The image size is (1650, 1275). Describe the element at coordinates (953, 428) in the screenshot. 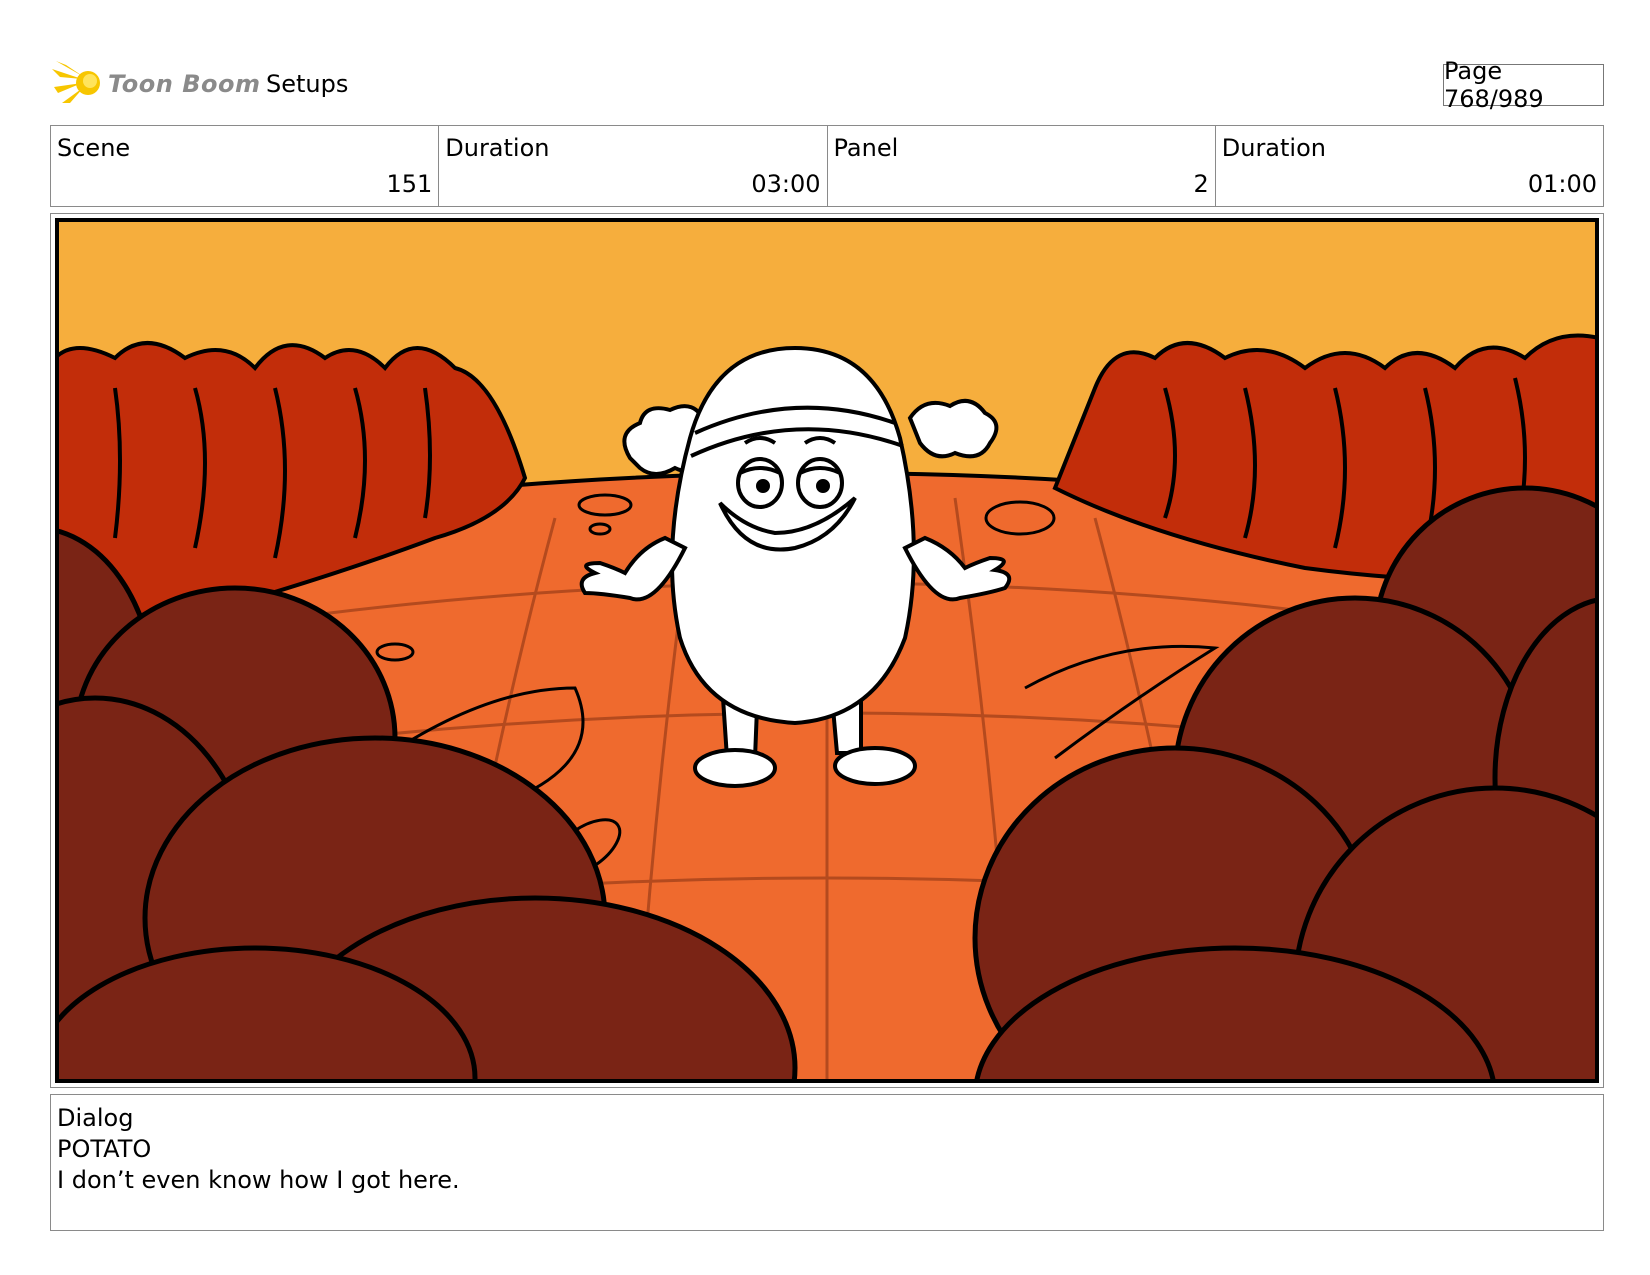

I see `right-smoke-puff` at that location.